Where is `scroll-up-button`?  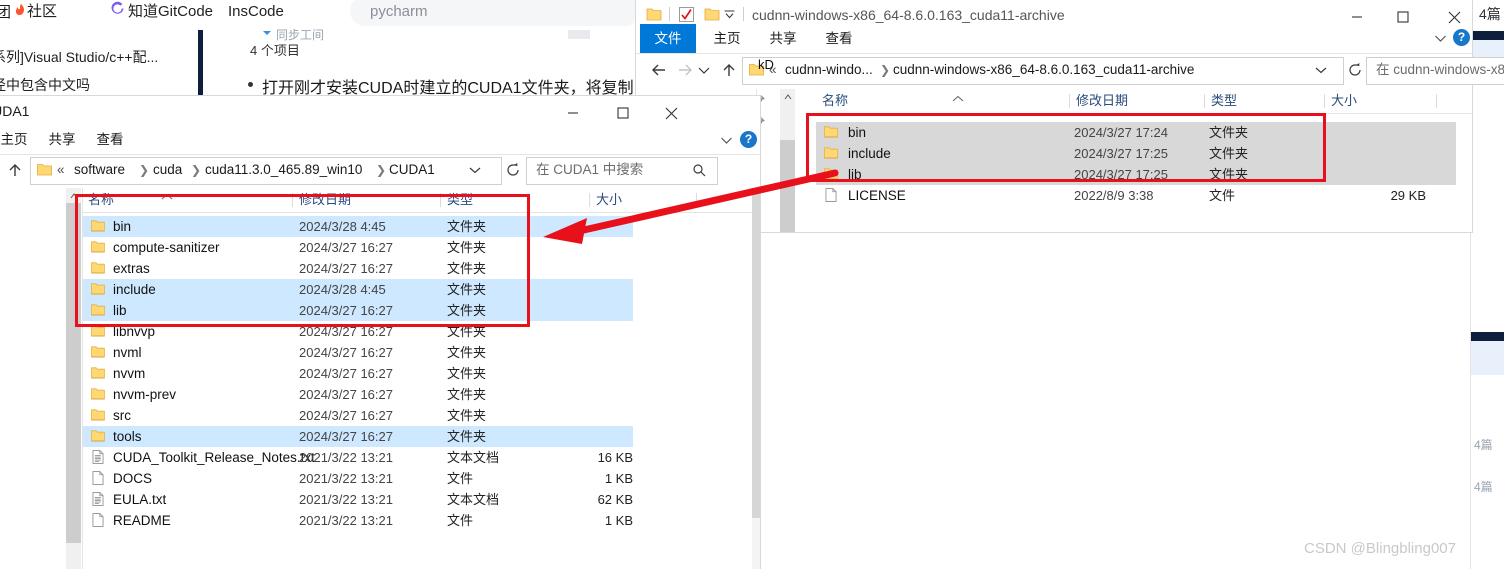 scroll-up-button is located at coordinates (787, 96).